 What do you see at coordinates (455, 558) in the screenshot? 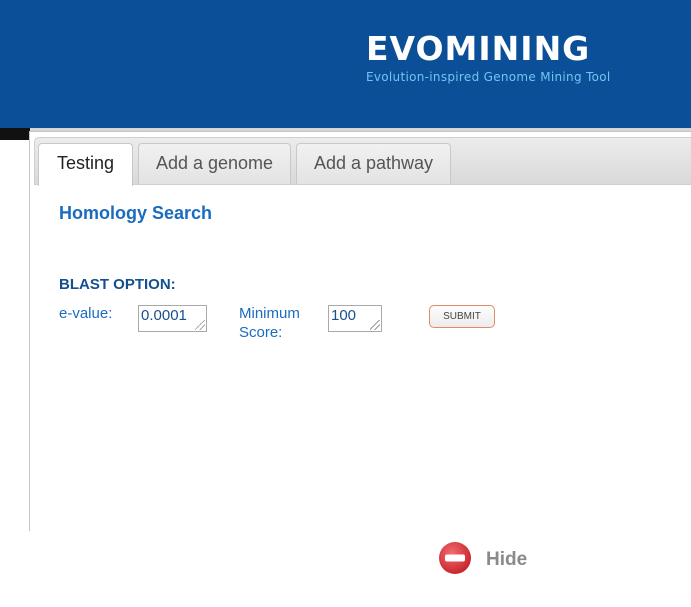
I see `minus-circle-icon` at bounding box center [455, 558].